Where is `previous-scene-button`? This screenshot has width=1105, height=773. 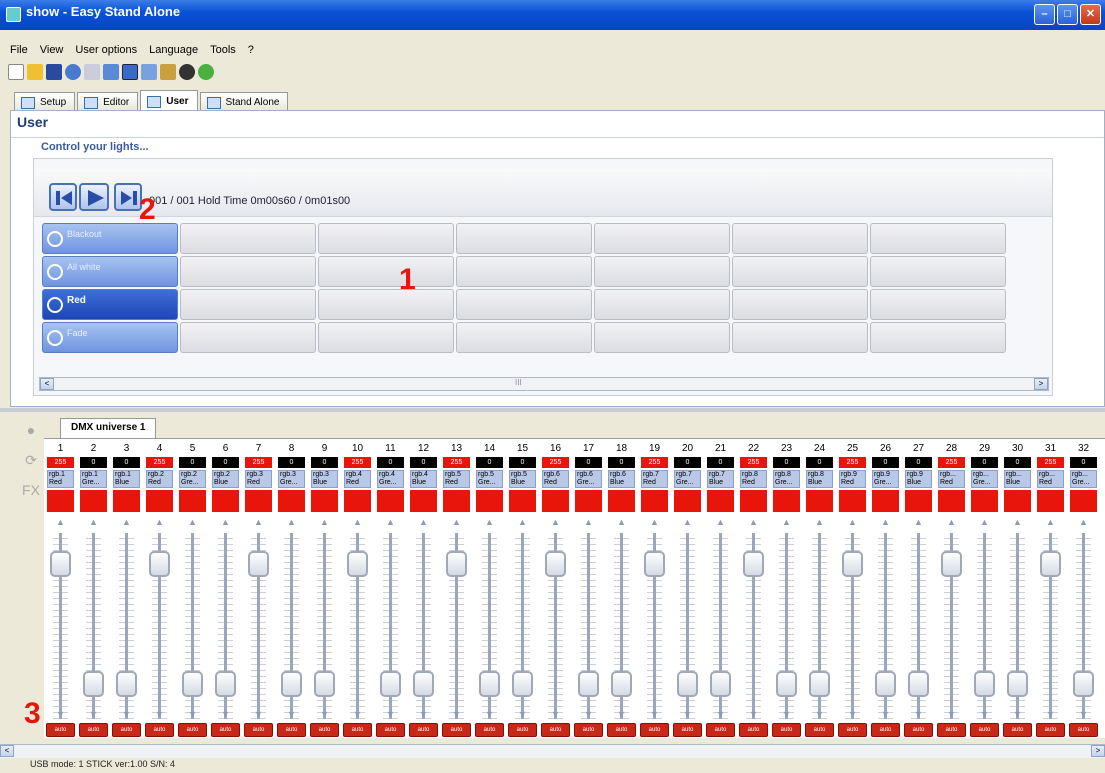
previous-scene-button is located at coordinates (63, 197).